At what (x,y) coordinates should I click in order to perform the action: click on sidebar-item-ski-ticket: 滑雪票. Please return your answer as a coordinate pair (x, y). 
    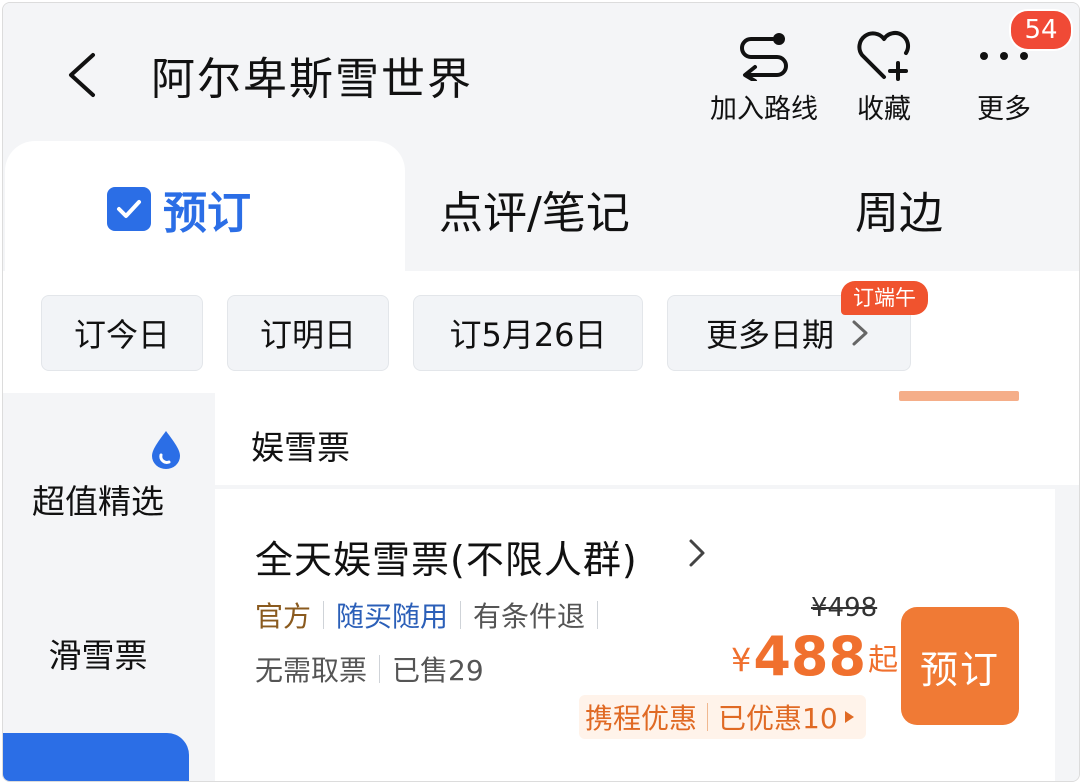
    Looking at the image, I should click on (98, 653).